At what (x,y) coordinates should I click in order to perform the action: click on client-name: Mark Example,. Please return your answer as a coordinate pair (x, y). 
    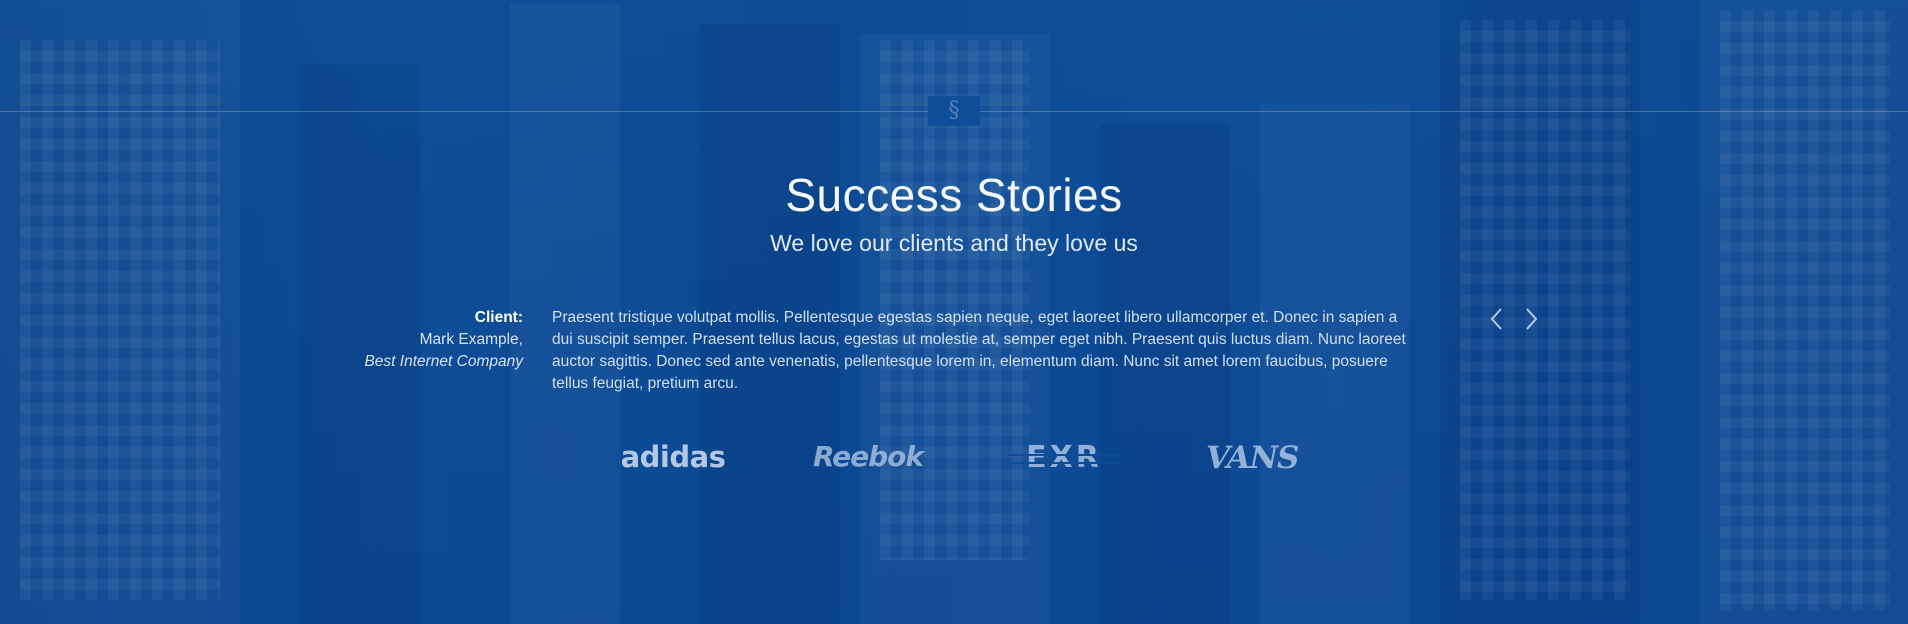
    Looking at the image, I should click on (471, 339).